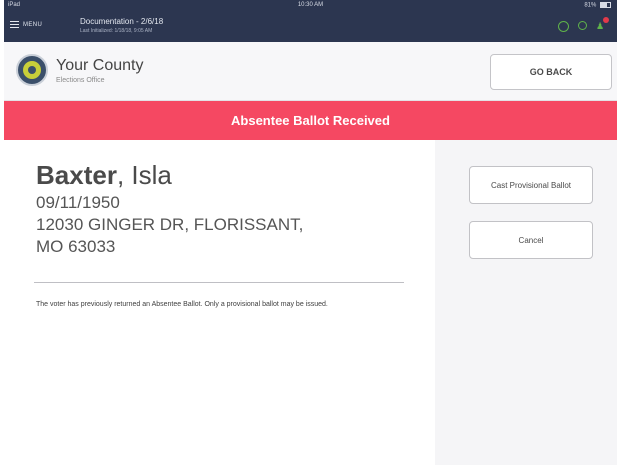 Image resolution: width=621 pixels, height=465 pixels. What do you see at coordinates (32, 70) in the screenshot?
I see `county-seal-logo` at bounding box center [32, 70].